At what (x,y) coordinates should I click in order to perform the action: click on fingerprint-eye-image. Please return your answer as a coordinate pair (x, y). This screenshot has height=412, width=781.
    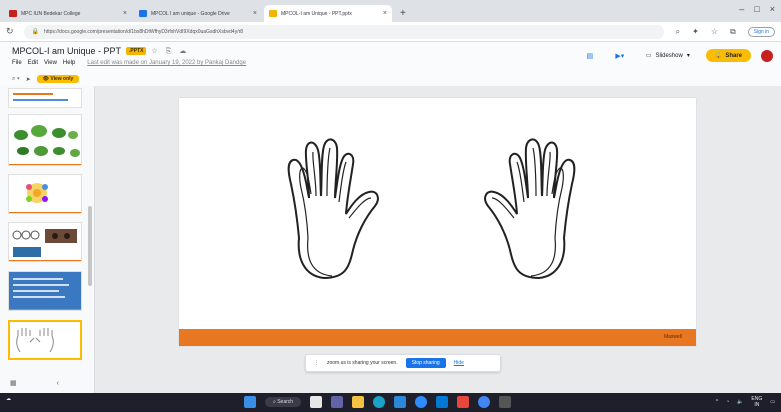
    Looking at the image, I should click on (45, 245).